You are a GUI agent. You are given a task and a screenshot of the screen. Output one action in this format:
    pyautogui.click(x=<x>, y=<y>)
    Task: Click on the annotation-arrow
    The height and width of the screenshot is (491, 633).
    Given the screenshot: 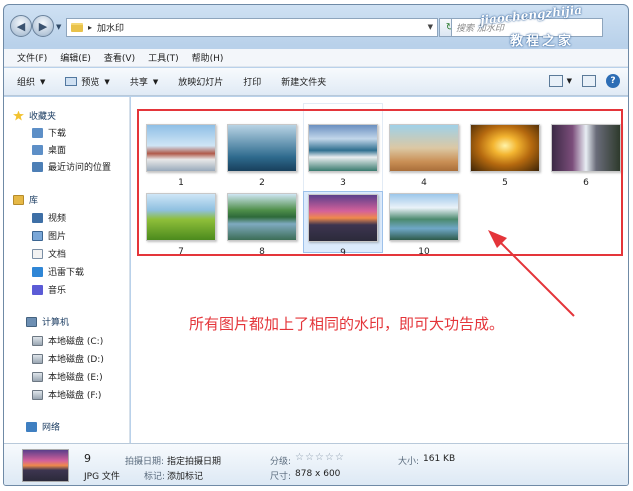 What is the action you would take?
    pyautogui.click(x=531, y=273)
    